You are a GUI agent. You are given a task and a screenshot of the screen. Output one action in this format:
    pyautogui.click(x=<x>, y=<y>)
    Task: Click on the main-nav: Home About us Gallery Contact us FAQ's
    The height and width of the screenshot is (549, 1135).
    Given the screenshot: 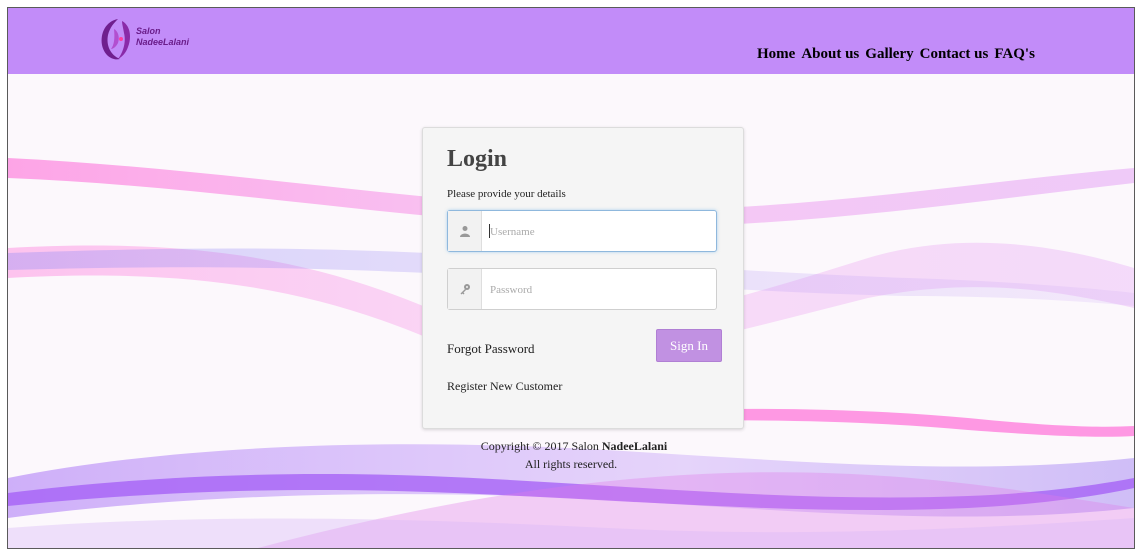 What is the action you would take?
    pyautogui.click(x=896, y=54)
    